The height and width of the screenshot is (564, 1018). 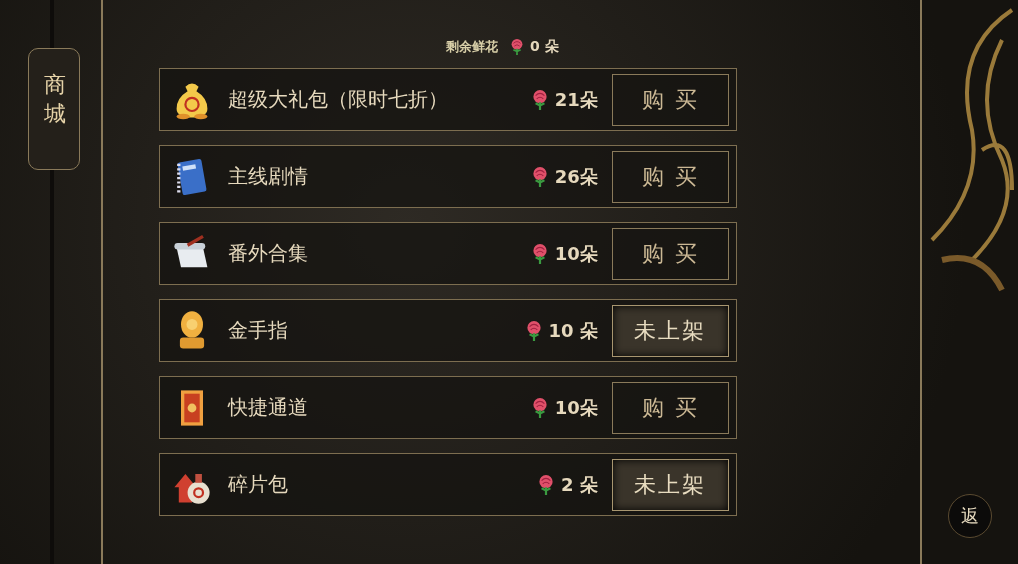 I want to click on store-tab: 商城, so click(x=54, y=109).